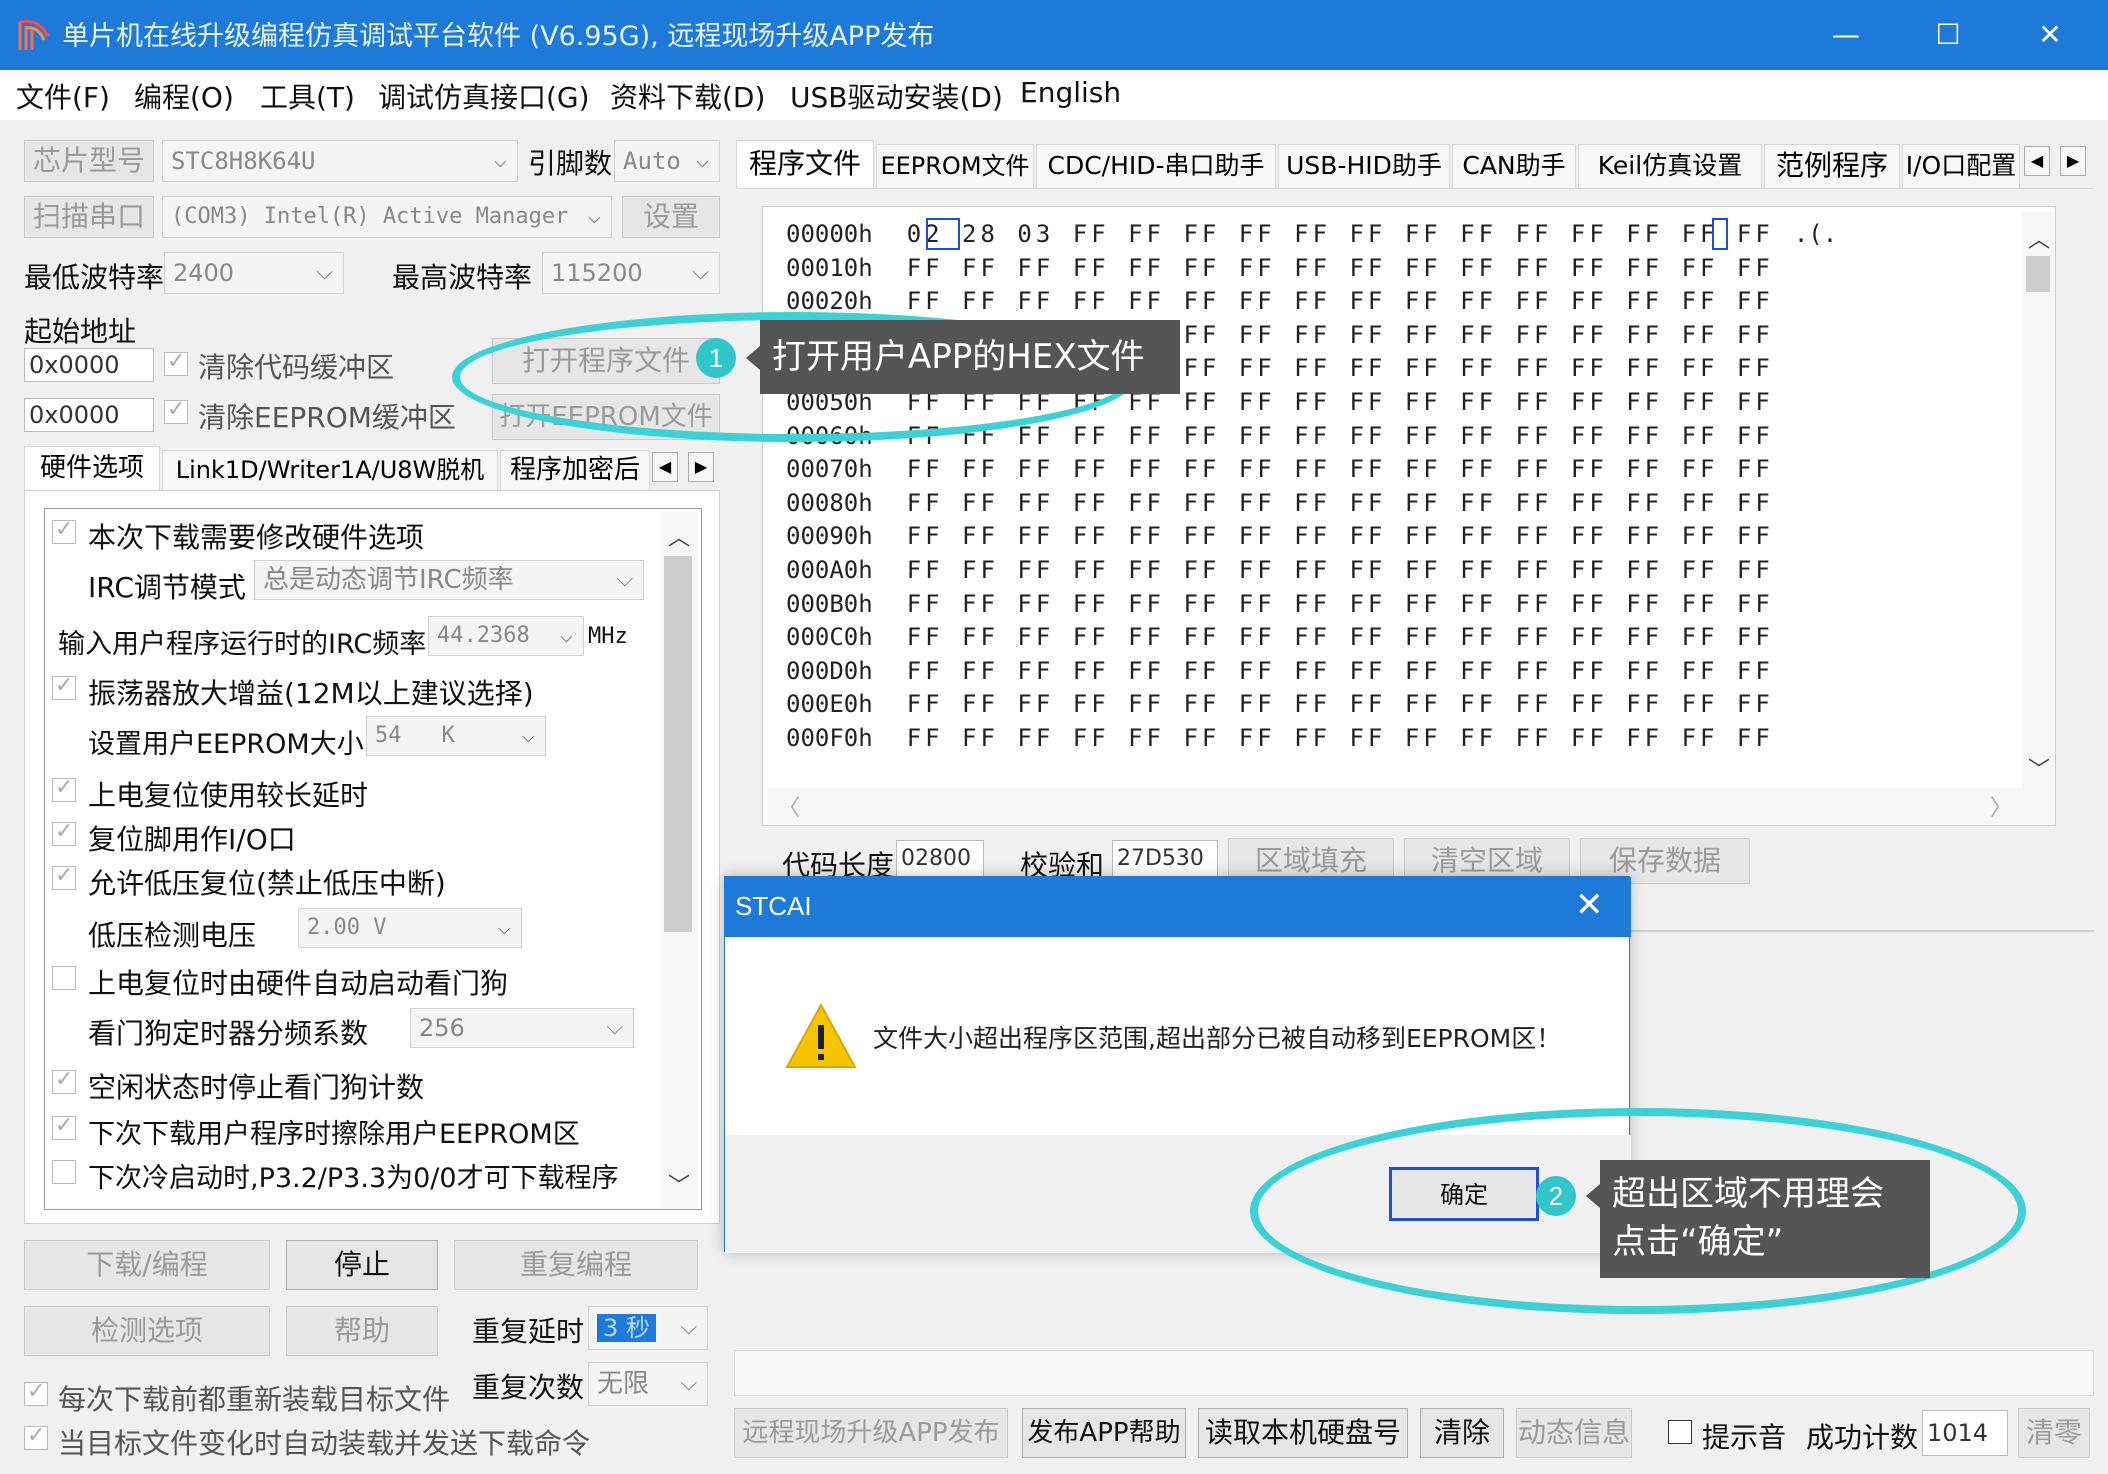  Describe the element at coordinates (176, 362) in the screenshot. I see `clear-code-checkbox` at that location.